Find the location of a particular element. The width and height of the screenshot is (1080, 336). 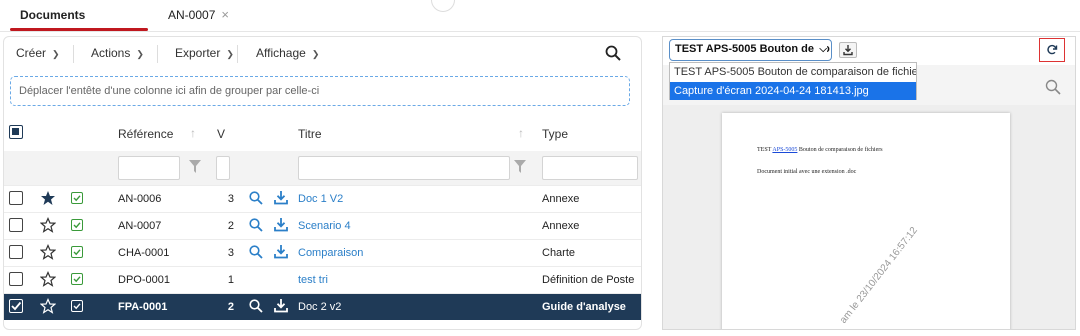

title-link: Doc 1 V2 is located at coordinates (320, 199).